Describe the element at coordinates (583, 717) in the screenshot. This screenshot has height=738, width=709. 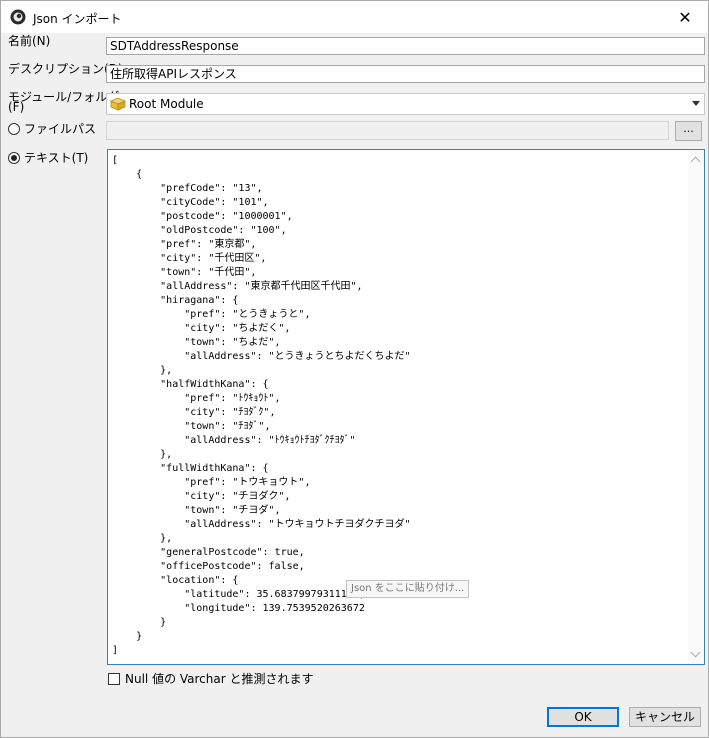
I see `ok-button: OK` at that location.